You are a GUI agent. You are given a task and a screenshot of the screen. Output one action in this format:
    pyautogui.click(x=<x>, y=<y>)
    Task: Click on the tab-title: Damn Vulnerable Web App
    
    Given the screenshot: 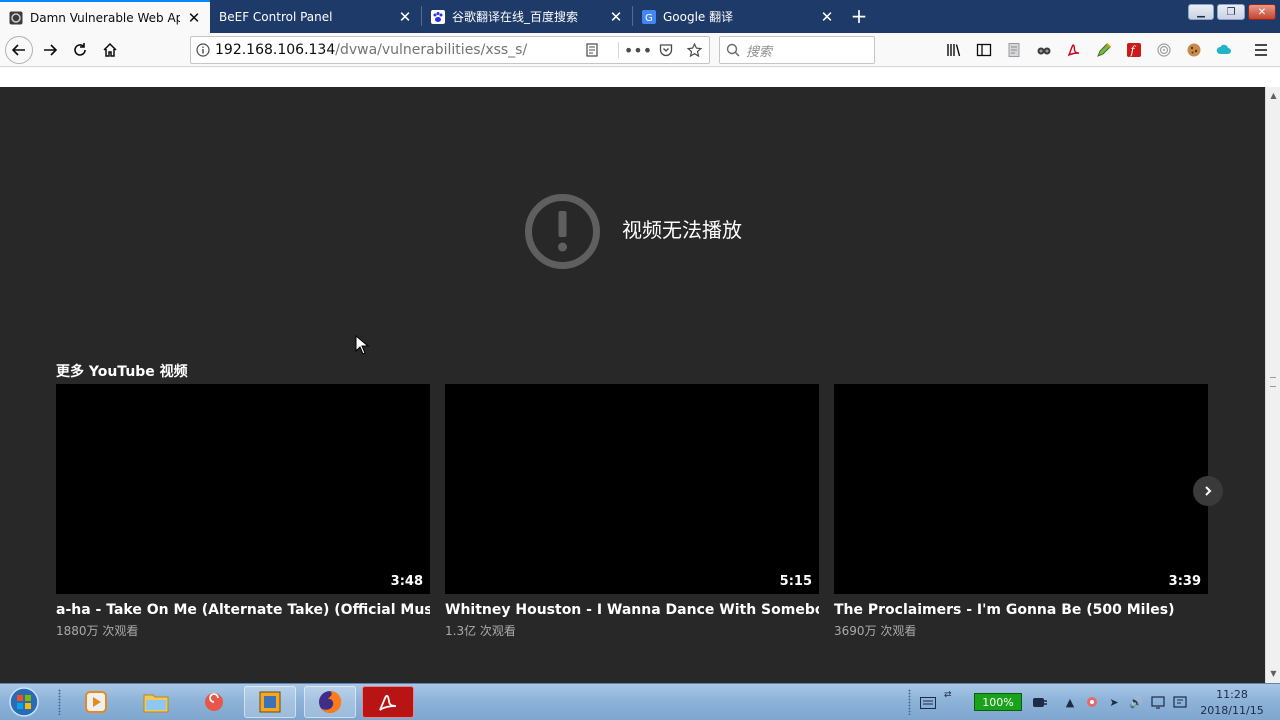 What is the action you would take?
    pyautogui.click(x=105, y=17)
    